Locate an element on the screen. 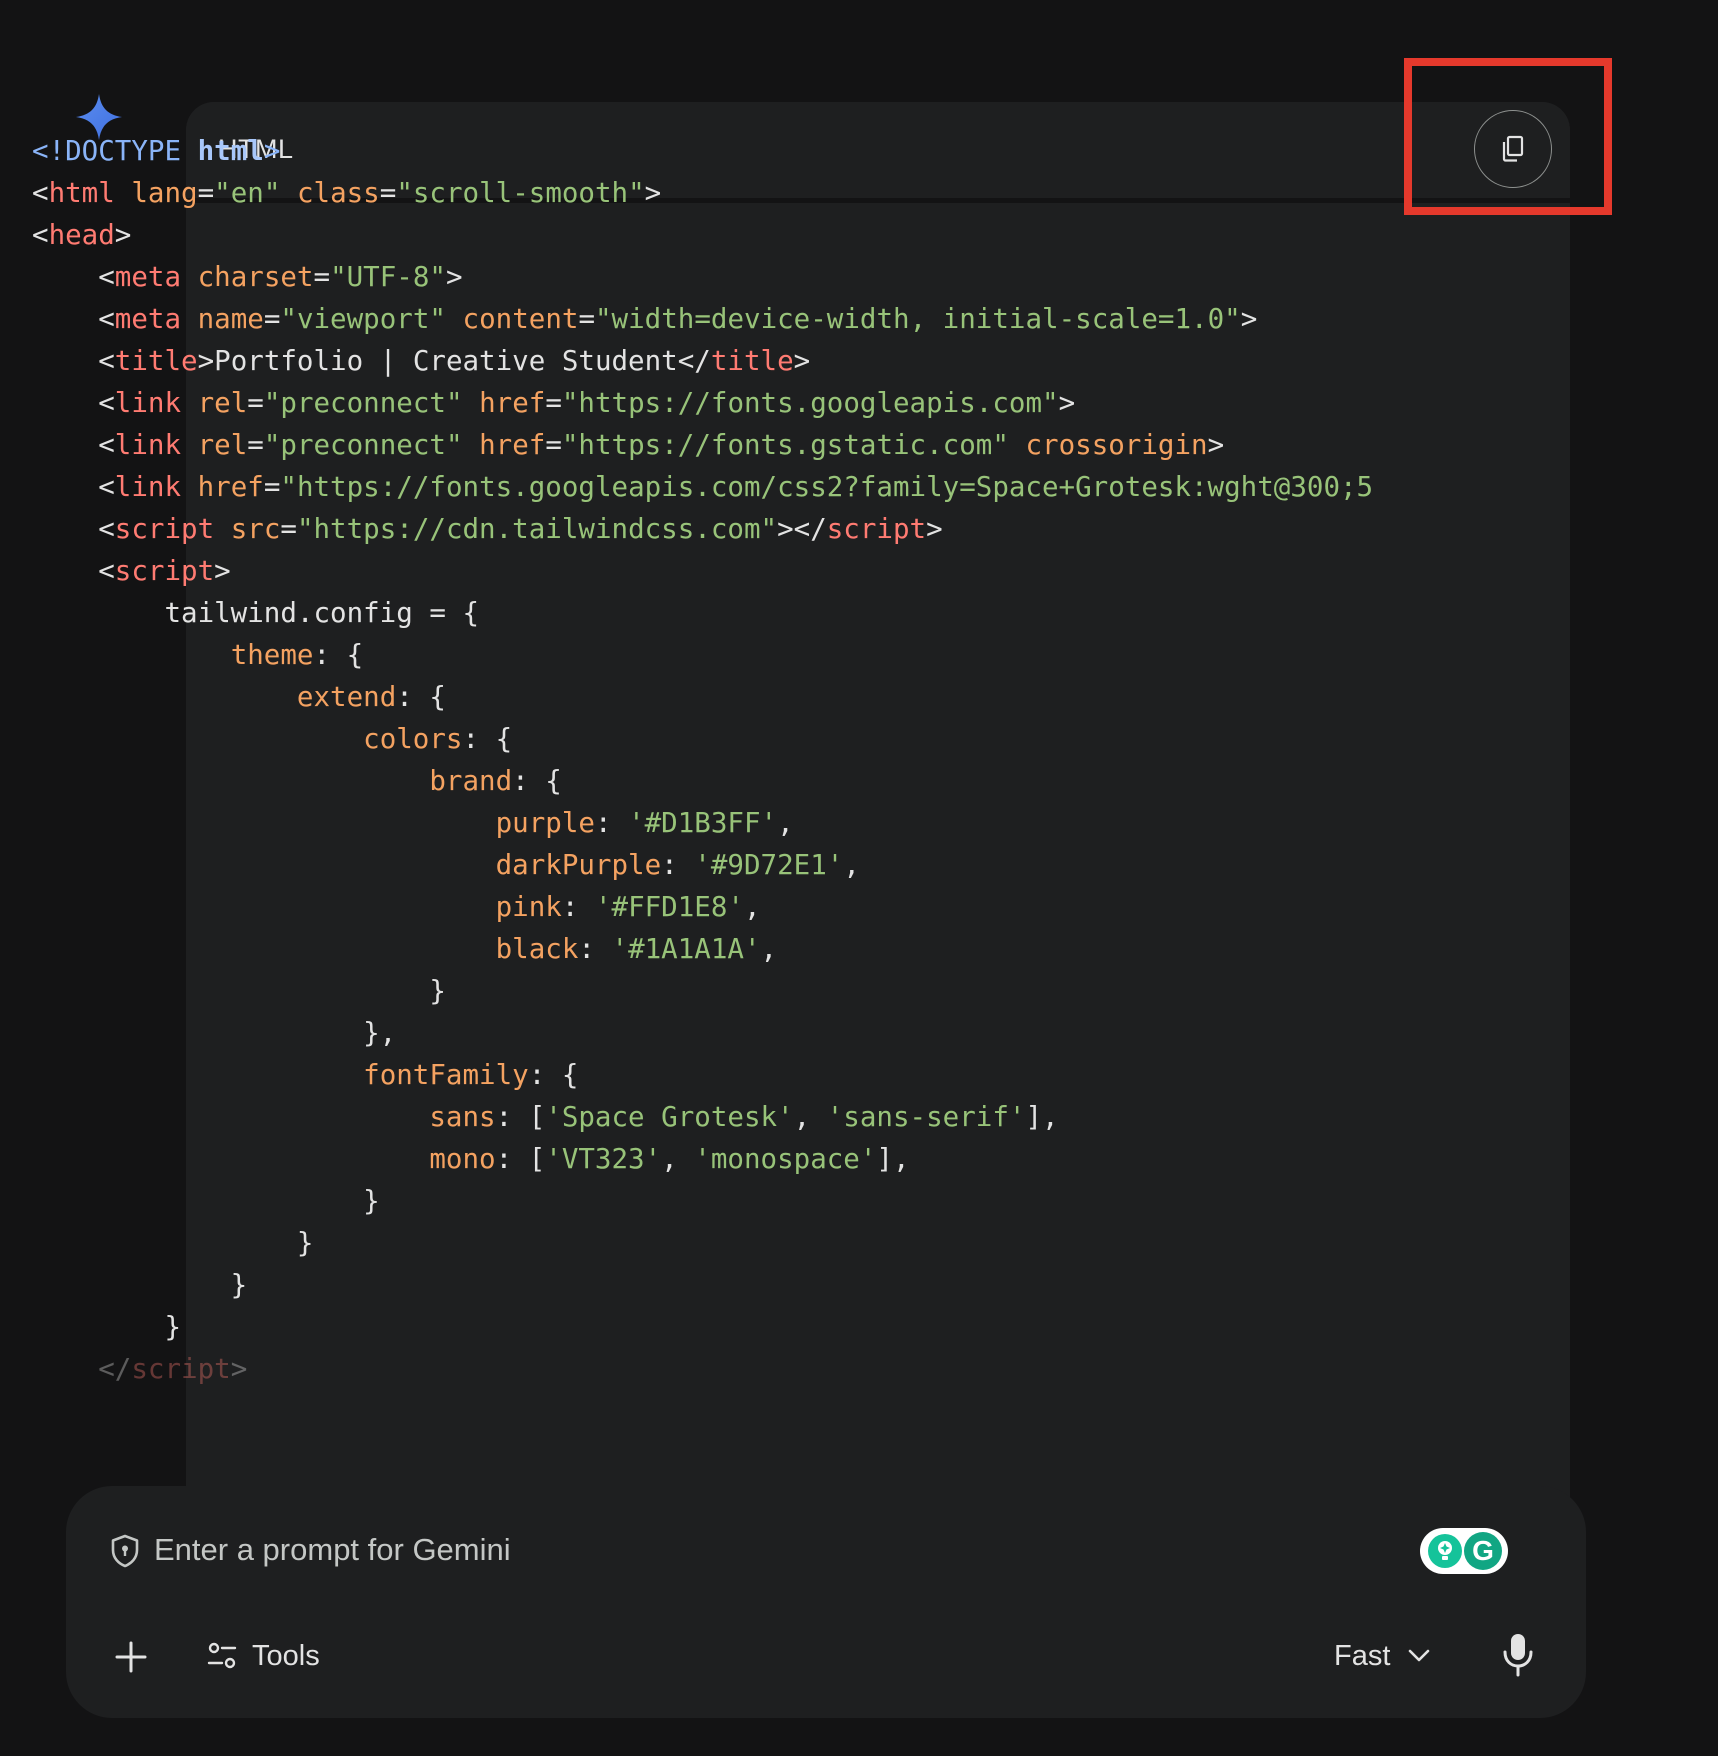 The height and width of the screenshot is (1756, 1718). code-token: ], is located at coordinates (893, 1159).